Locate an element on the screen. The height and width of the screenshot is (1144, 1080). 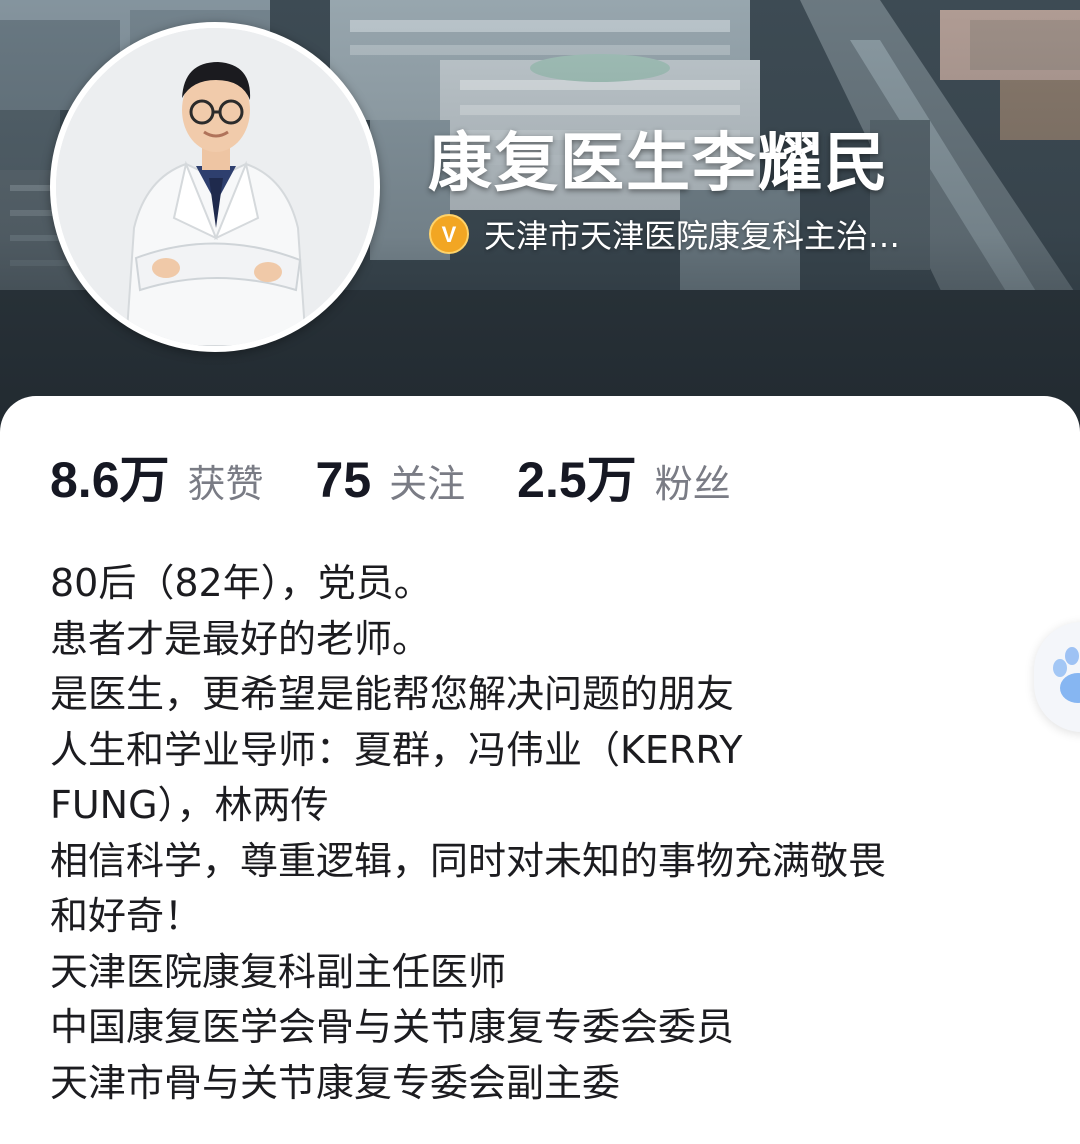
bio-line: 相信科学，尊重逻辑，同时对未知的事物充满敬畏 is located at coordinates (468, 860).